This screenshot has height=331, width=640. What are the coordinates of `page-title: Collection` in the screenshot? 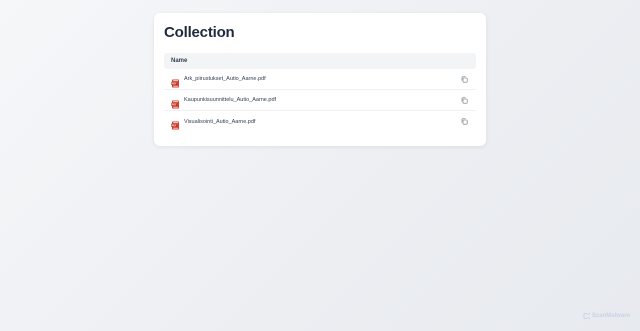 It's located at (199, 32).